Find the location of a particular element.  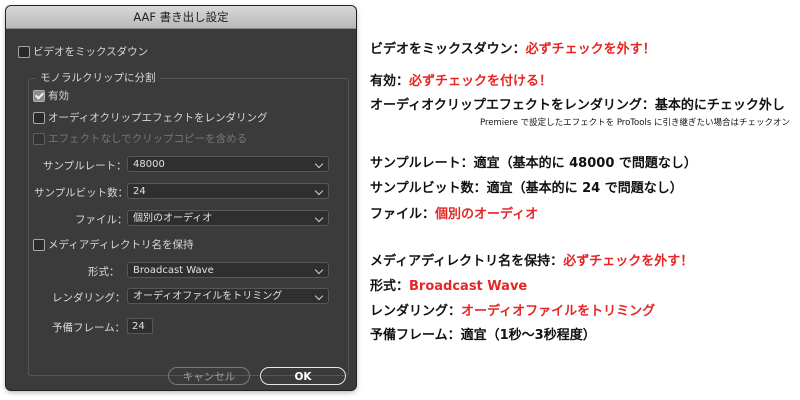

note-enable: 有効：必ずチェックを付ける！ is located at coordinates (461, 79).